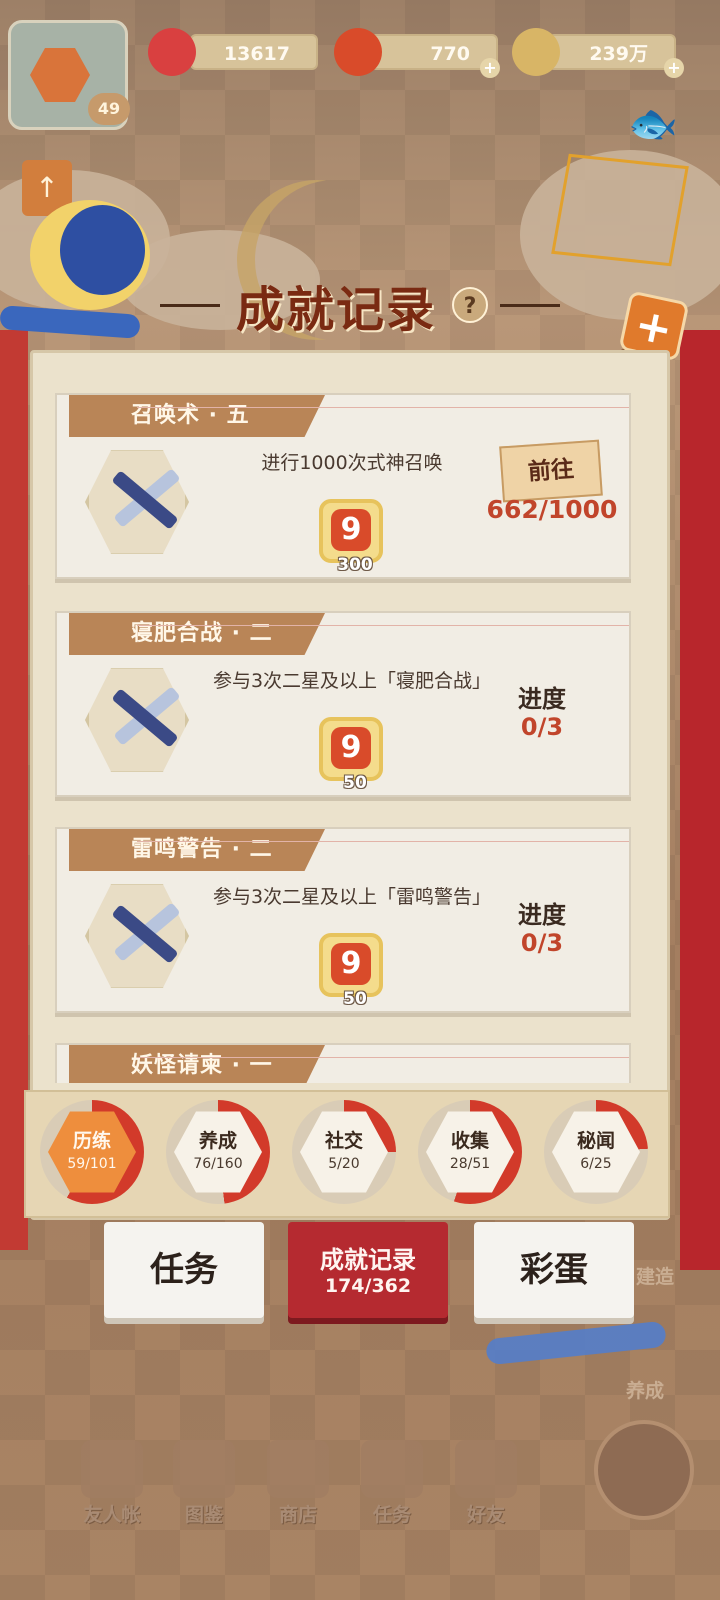  Describe the element at coordinates (109, 109) in the screenshot. I see `level-badge: 49` at that location.